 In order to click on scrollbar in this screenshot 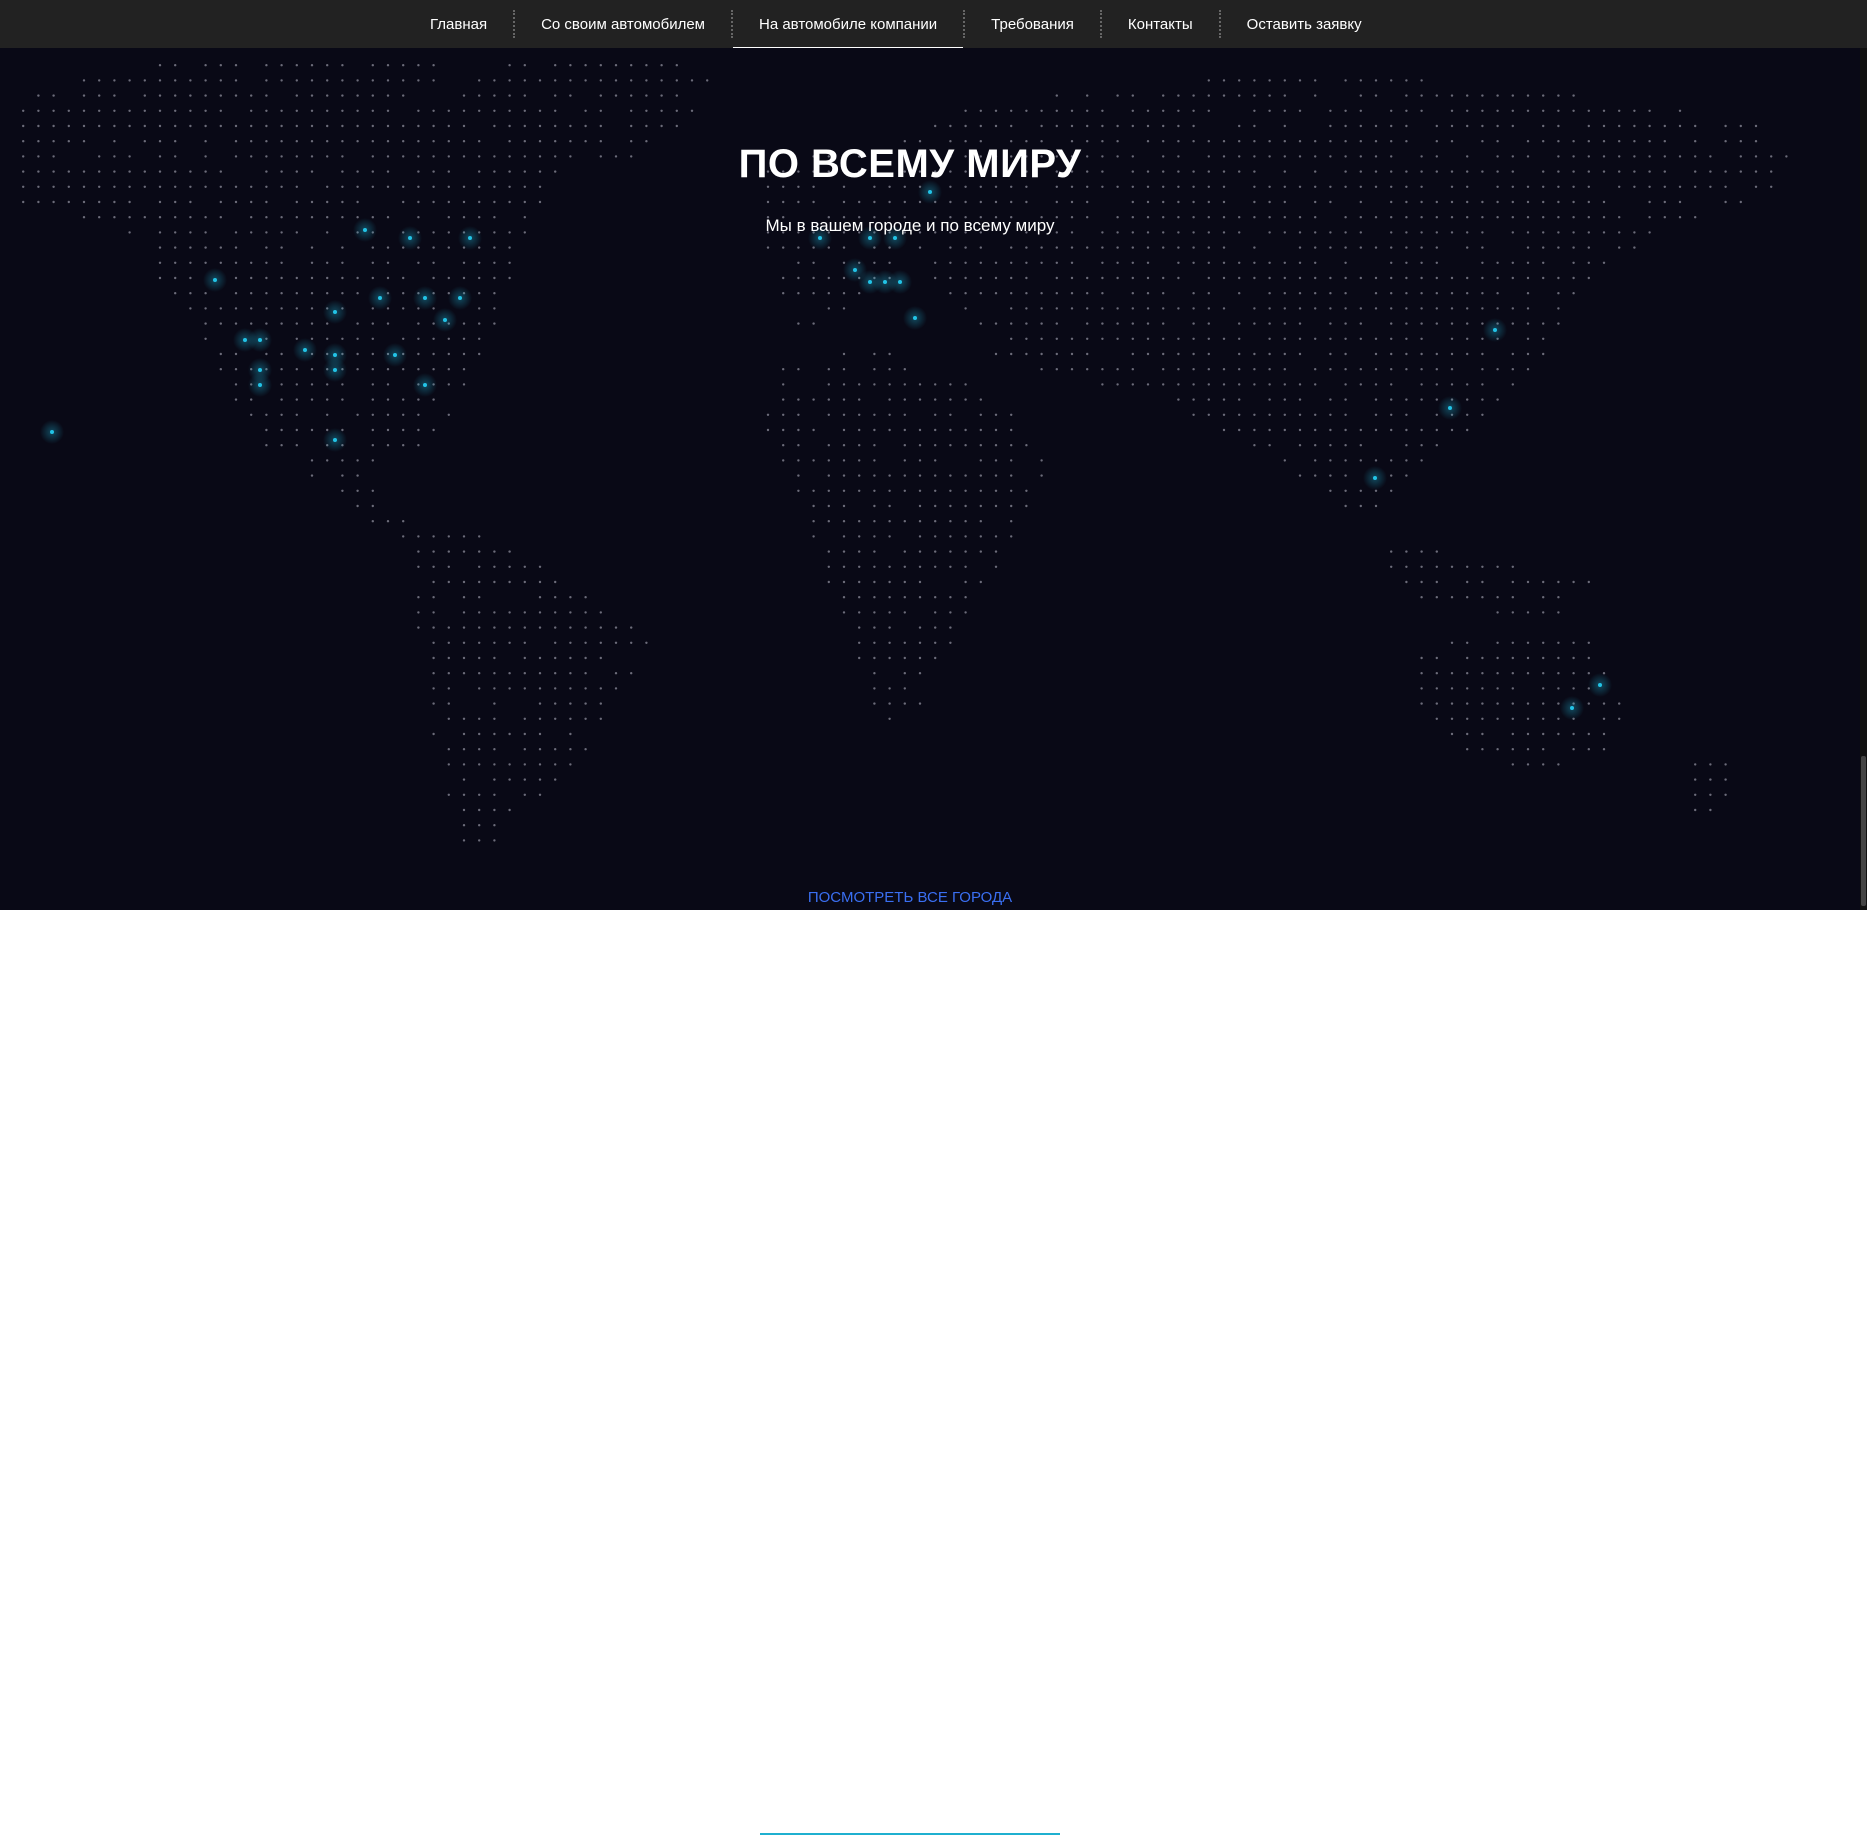, I will do `click(1863, 479)`.